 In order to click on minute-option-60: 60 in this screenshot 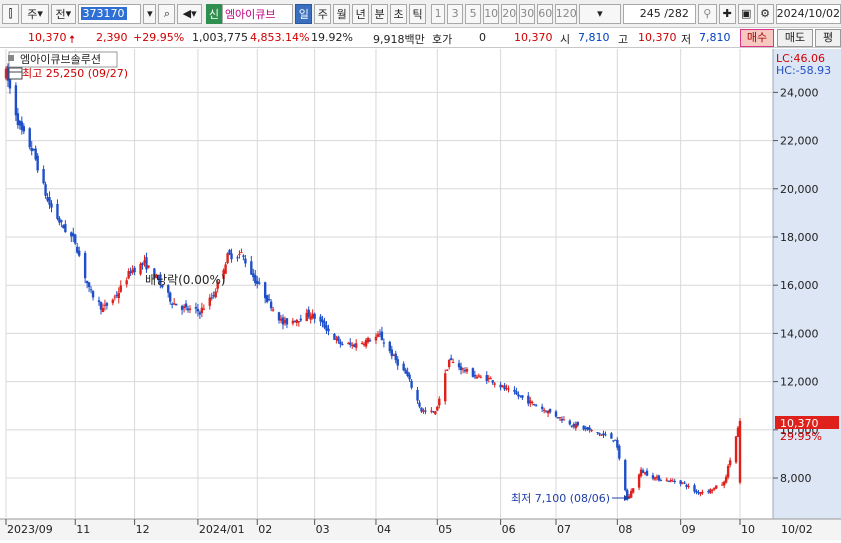, I will do `click(545, 13)`.